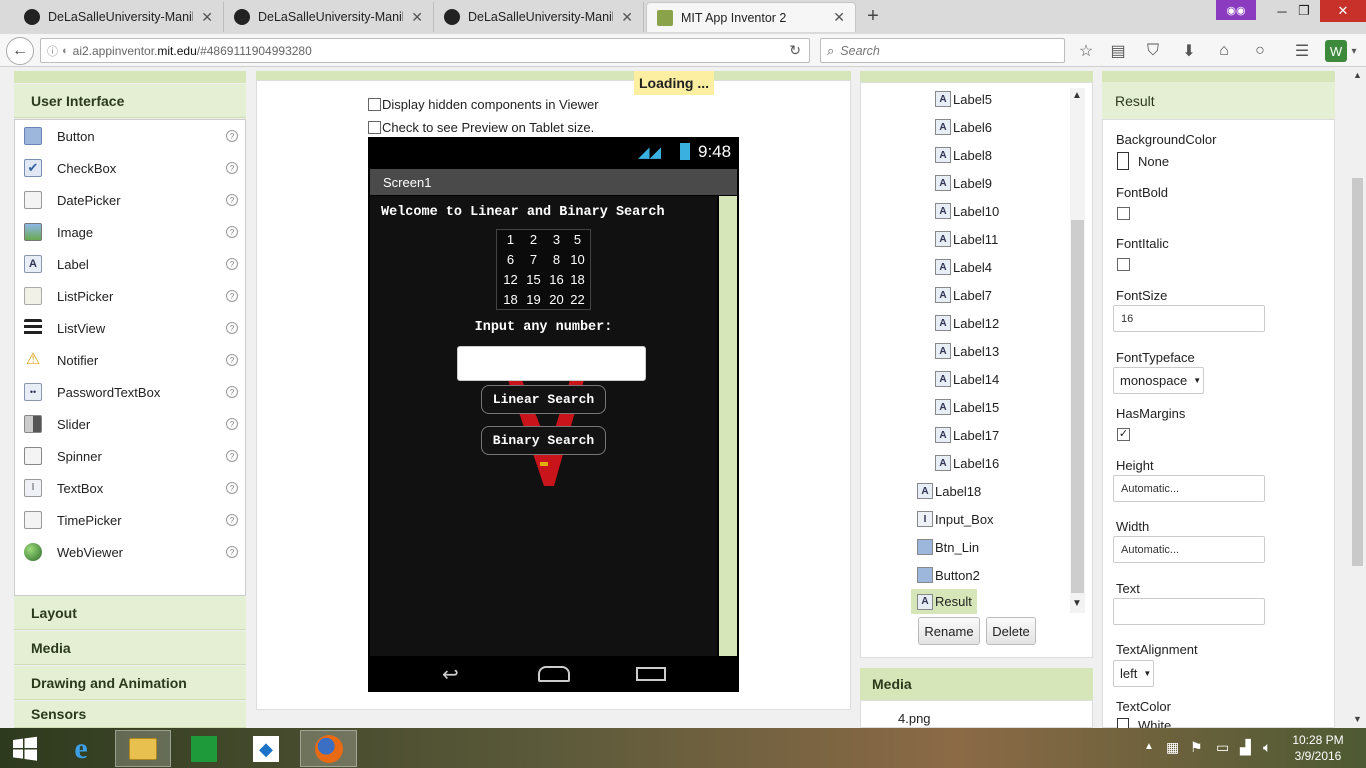 The image size is (1366, 768). I want to click on chat-icon: ○, so click(1260, 51).